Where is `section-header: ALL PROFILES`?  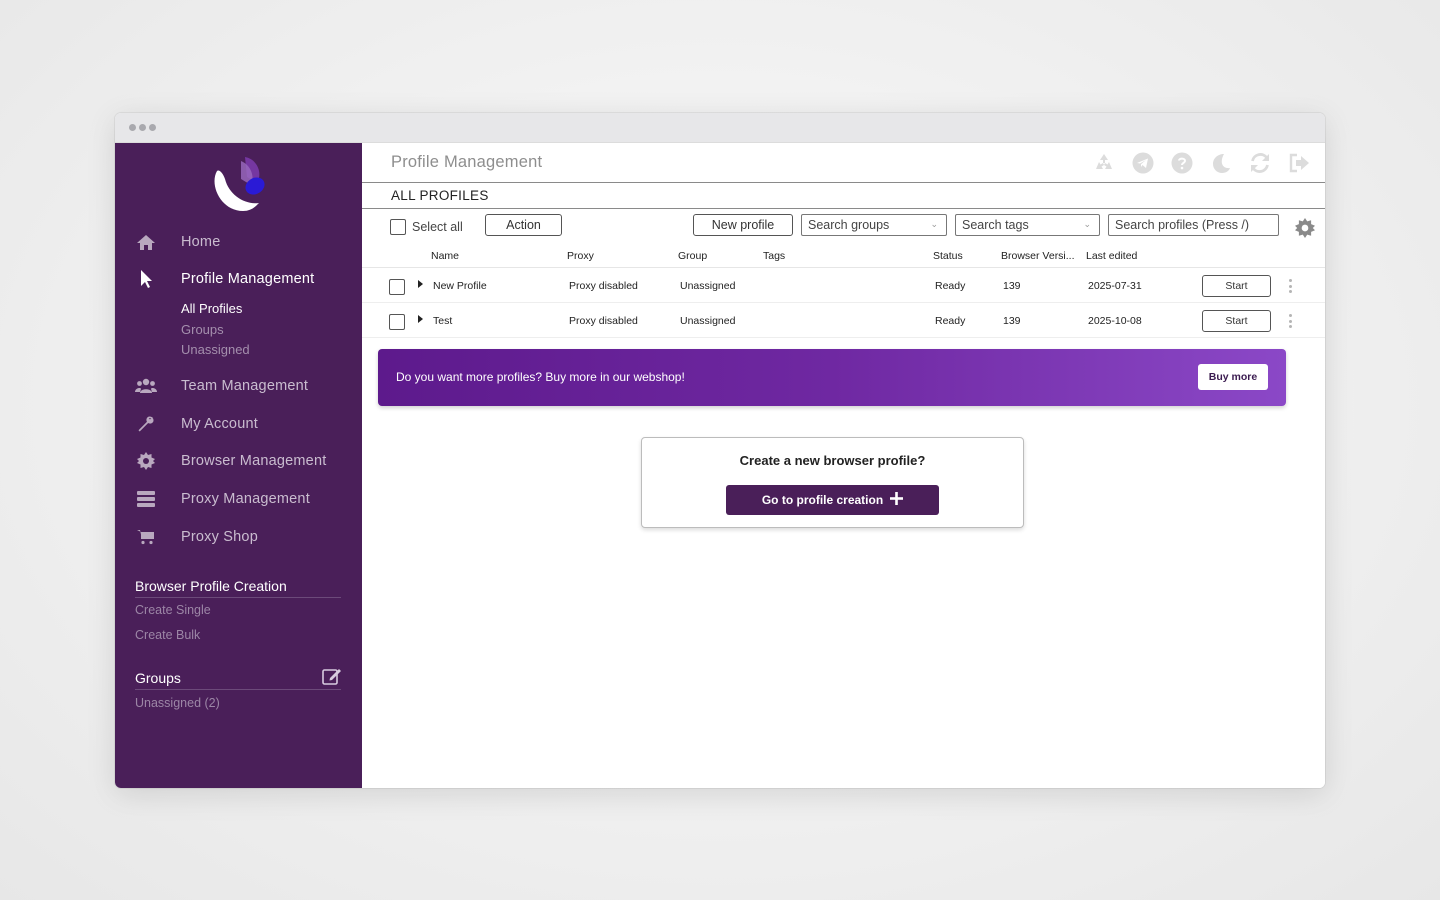 section-header: ALL PROFILES is located at coordinates (843, 196).